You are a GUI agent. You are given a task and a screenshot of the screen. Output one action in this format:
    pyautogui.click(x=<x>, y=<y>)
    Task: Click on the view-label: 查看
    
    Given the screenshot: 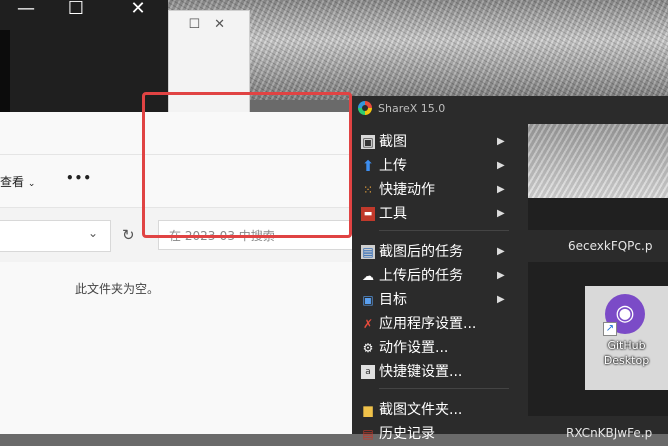 What is the action you would take?
    pyautogui.click(x=12, y=182)
    